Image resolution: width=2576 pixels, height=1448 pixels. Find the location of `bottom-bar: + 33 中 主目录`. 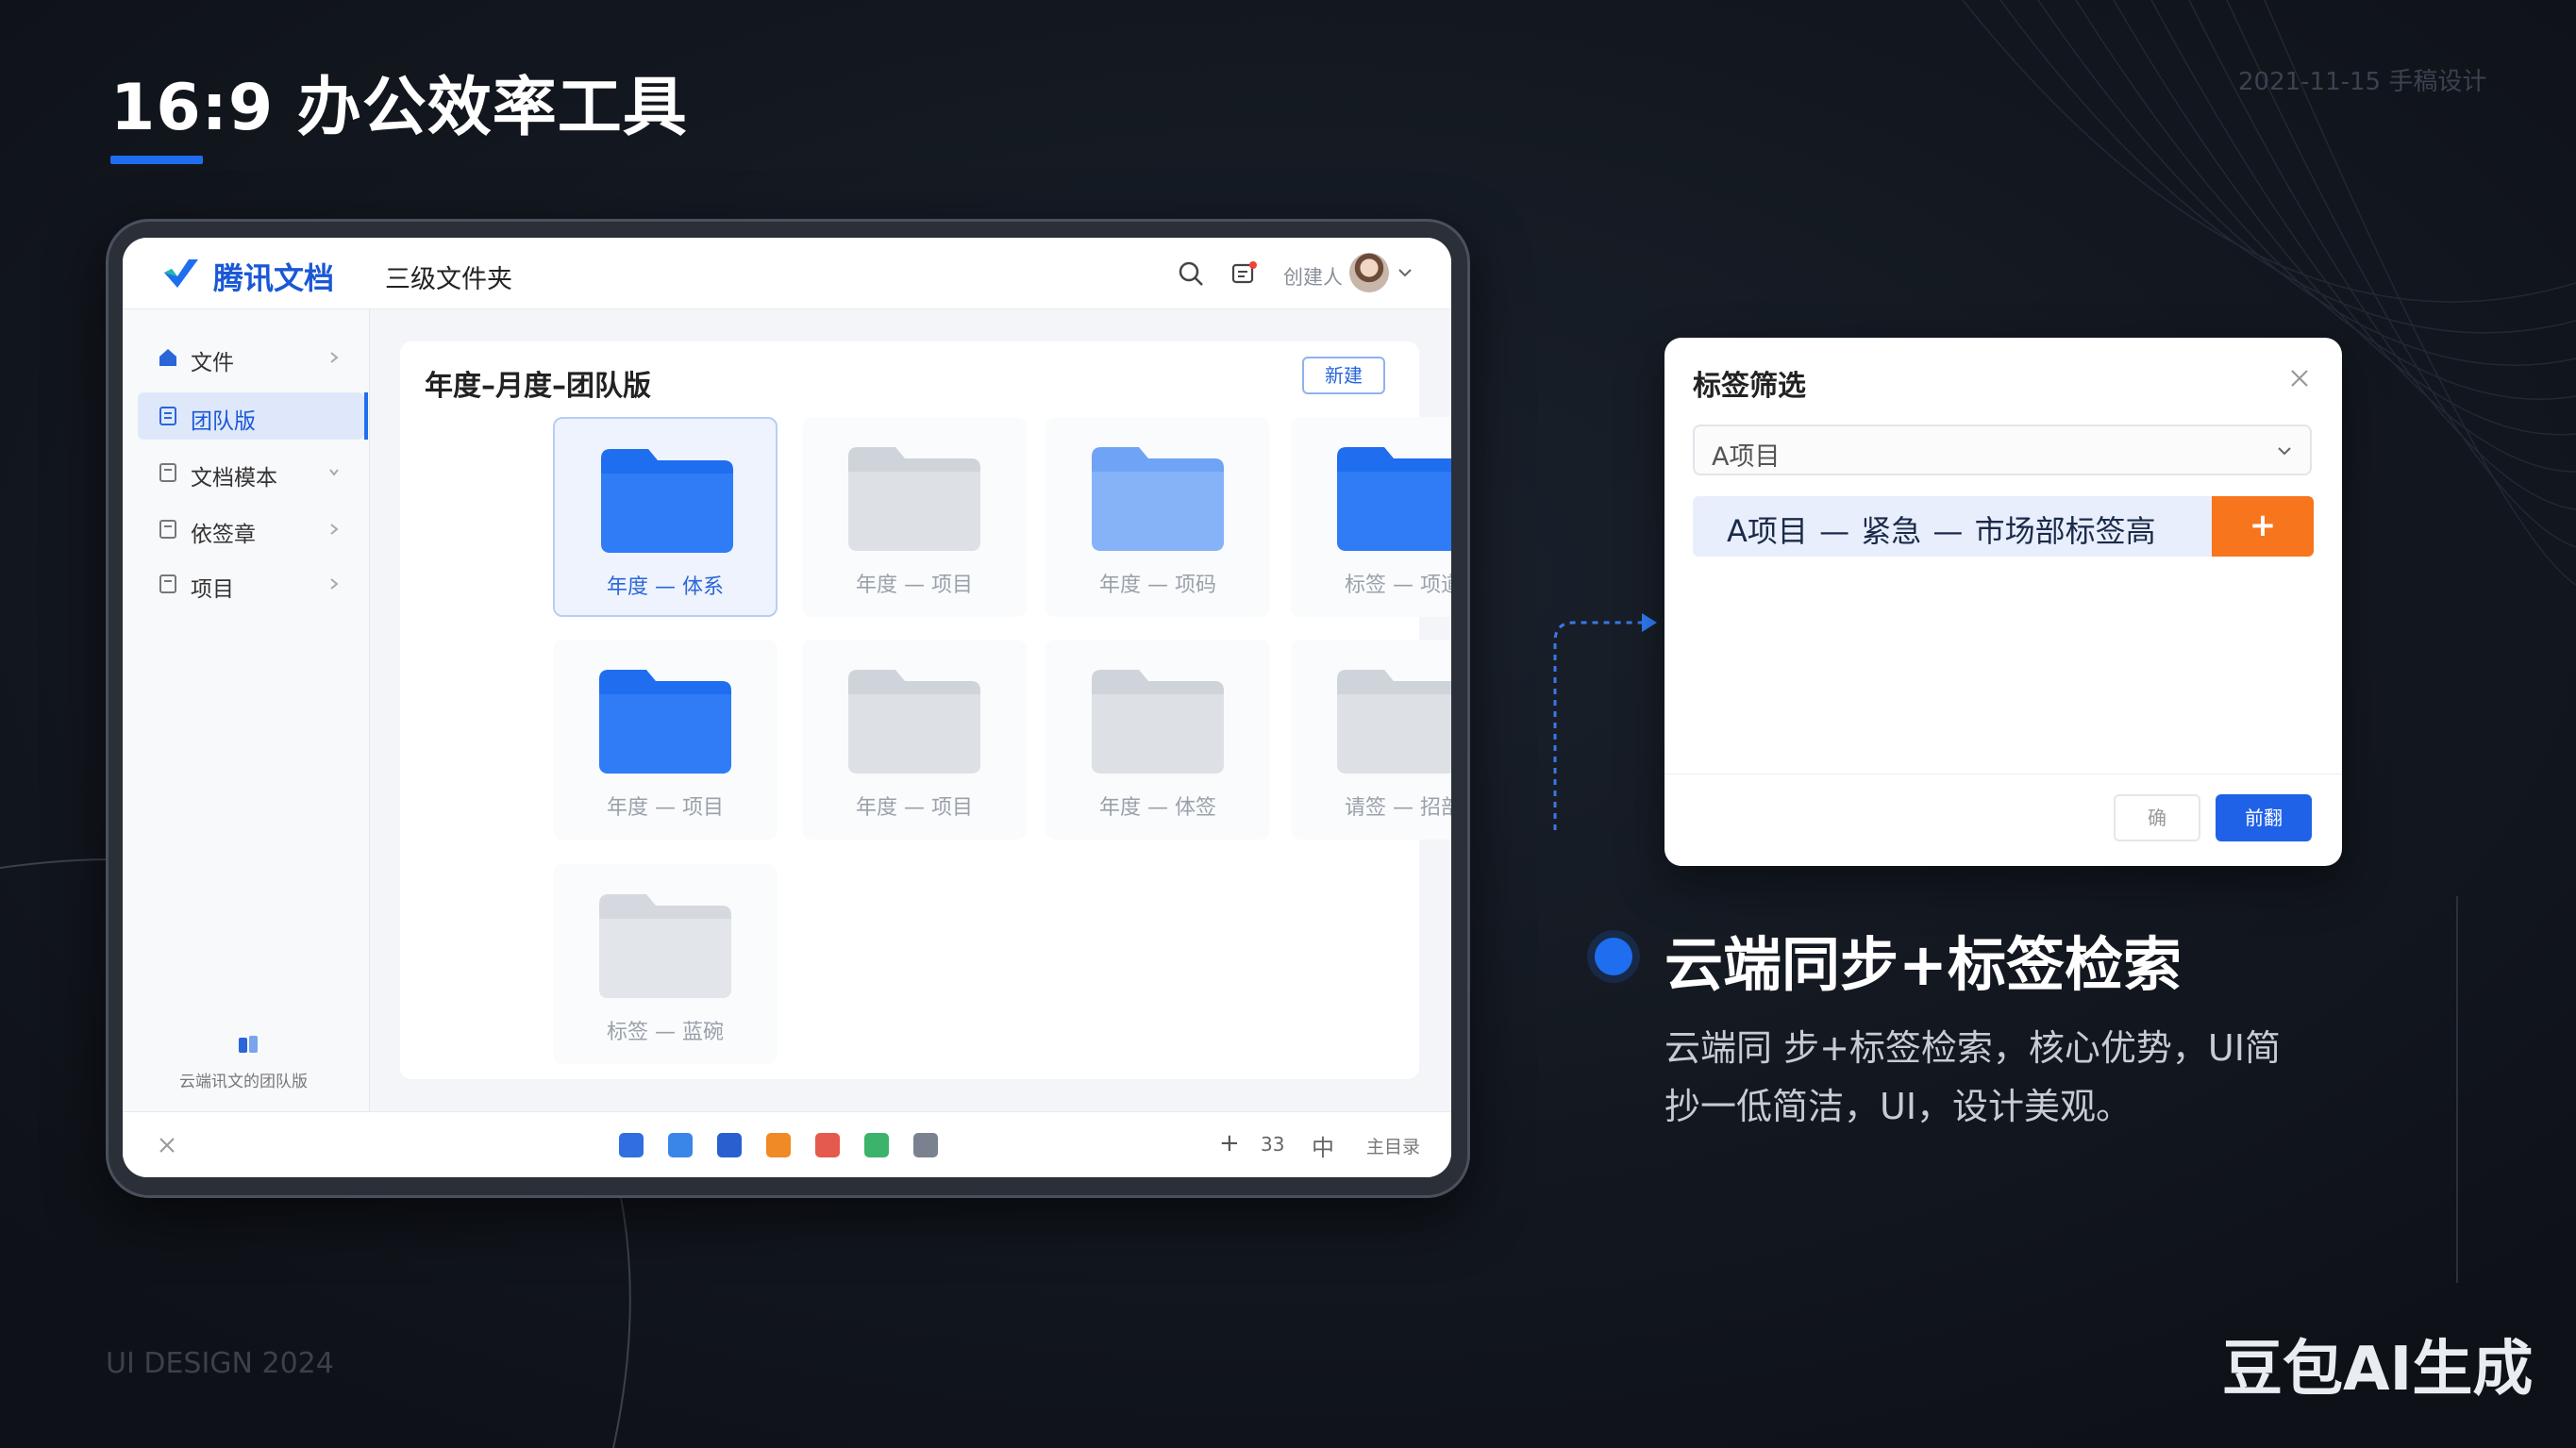

bottom-bar: + 33 中 主目录 is located at coordinates (787, 1144).